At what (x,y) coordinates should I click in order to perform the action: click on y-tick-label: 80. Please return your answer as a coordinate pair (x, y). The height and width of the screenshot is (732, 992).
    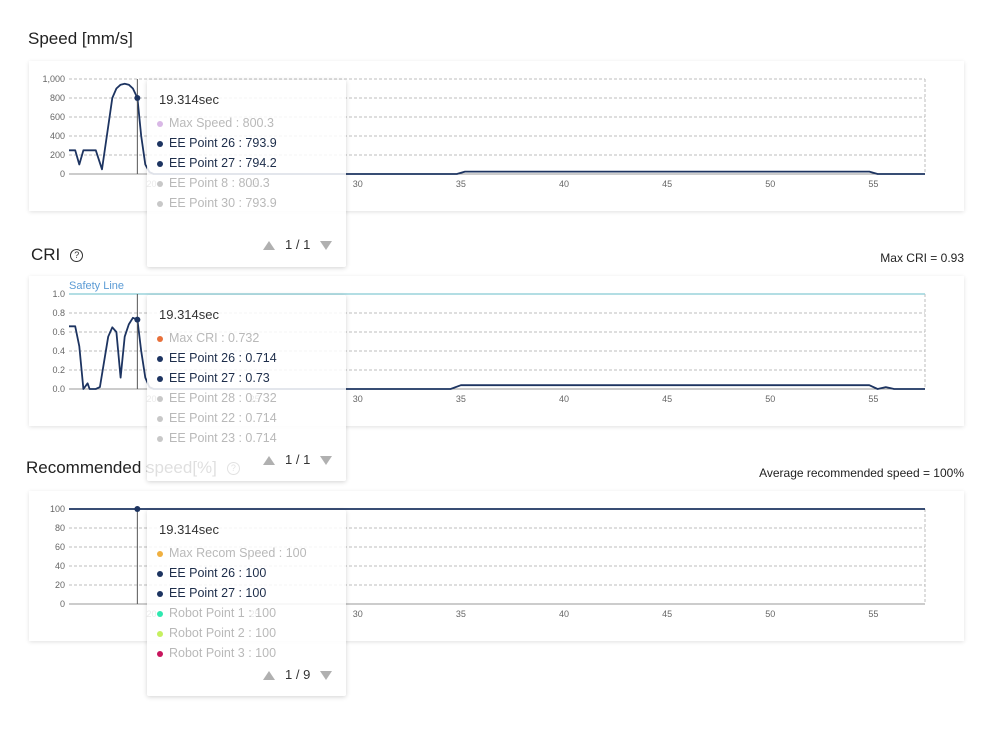
    Looking at the image, I should click on (60, 528).